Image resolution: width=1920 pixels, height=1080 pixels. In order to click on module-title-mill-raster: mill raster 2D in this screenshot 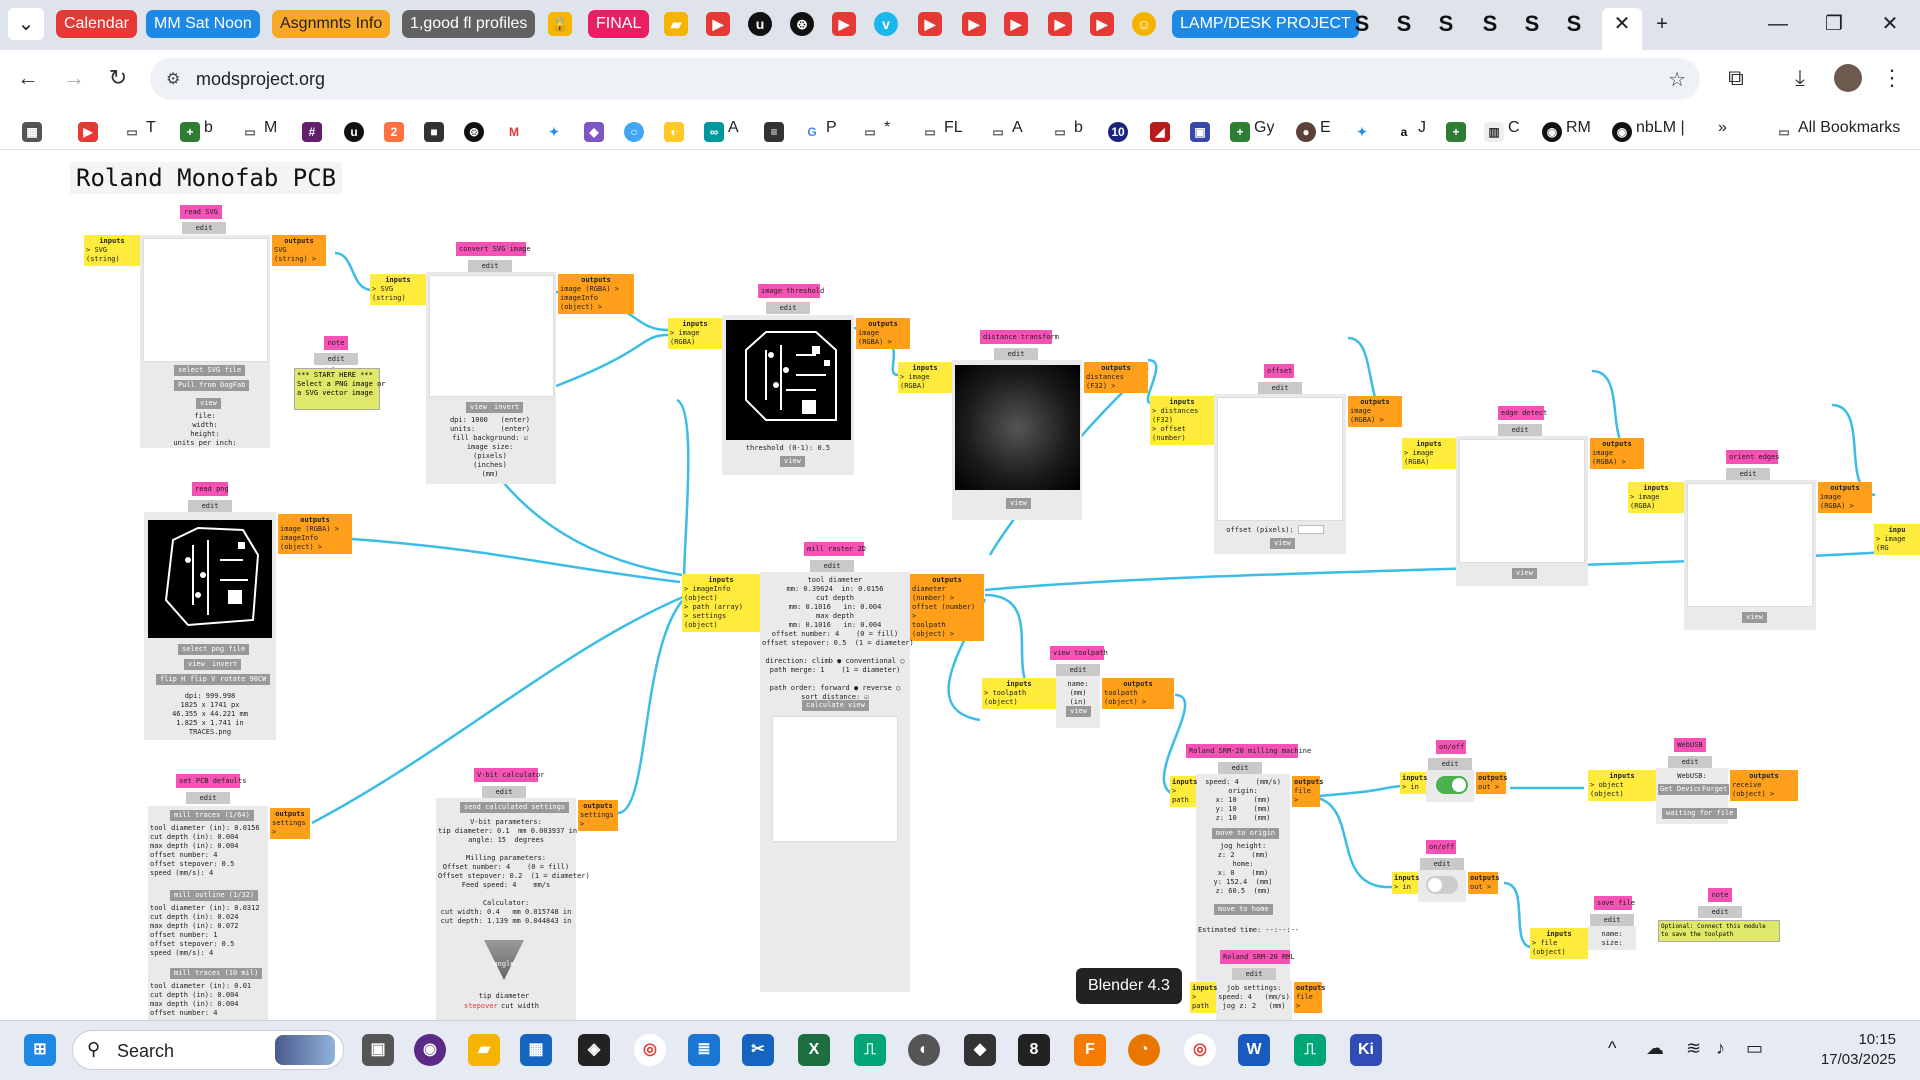, I will do `click(835, 549)`.